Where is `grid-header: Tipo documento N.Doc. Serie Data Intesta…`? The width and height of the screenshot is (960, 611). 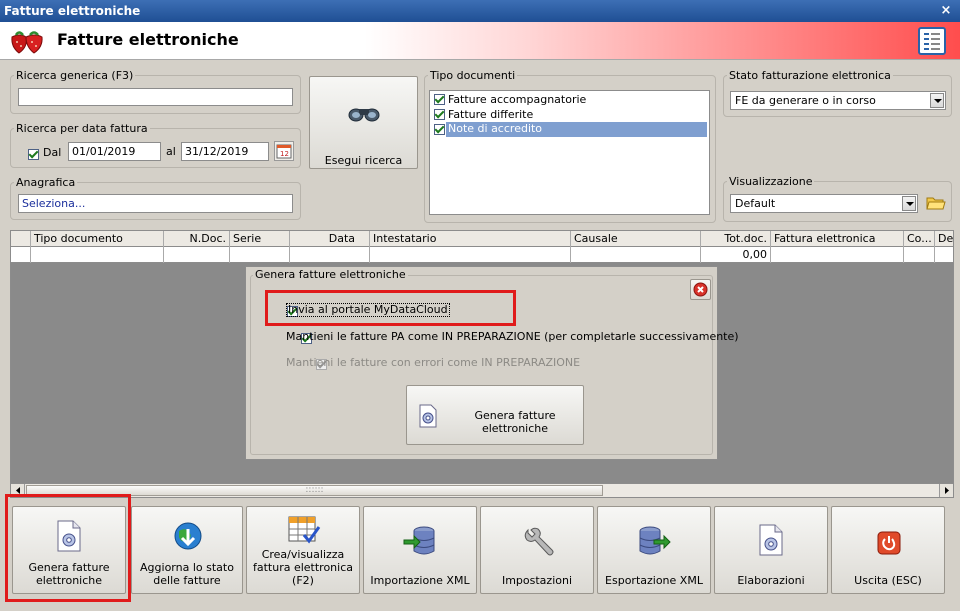 grid-header: Tipo documento N.Doc. Serie Data Intesta… is located at coordinates (482, 238).